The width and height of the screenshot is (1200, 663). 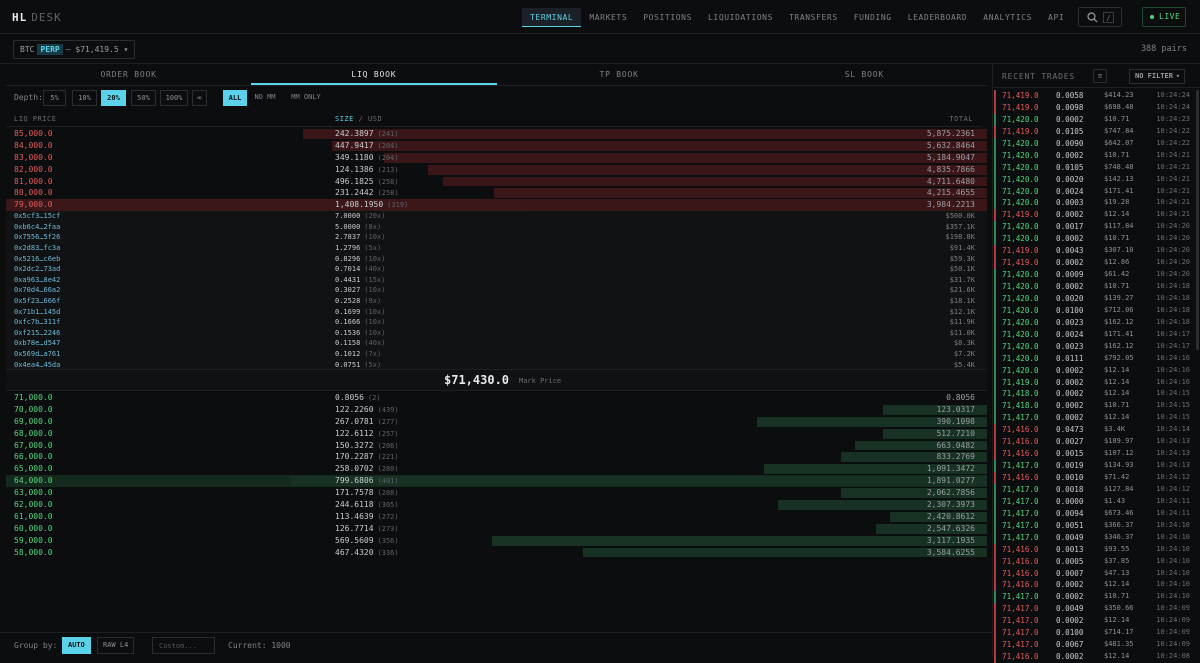 I want to click on wallet-address: 0x5216…c6eb, so click(x=37, y=259).